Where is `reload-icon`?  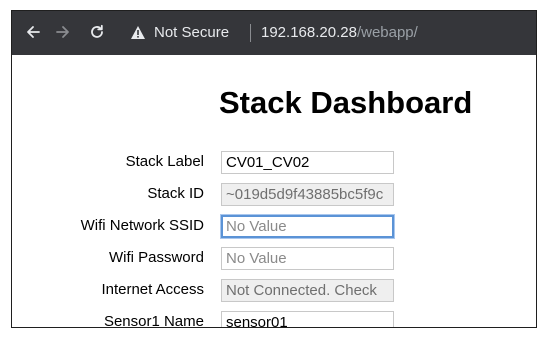
reload-icon is located at coordinates (97, 31).